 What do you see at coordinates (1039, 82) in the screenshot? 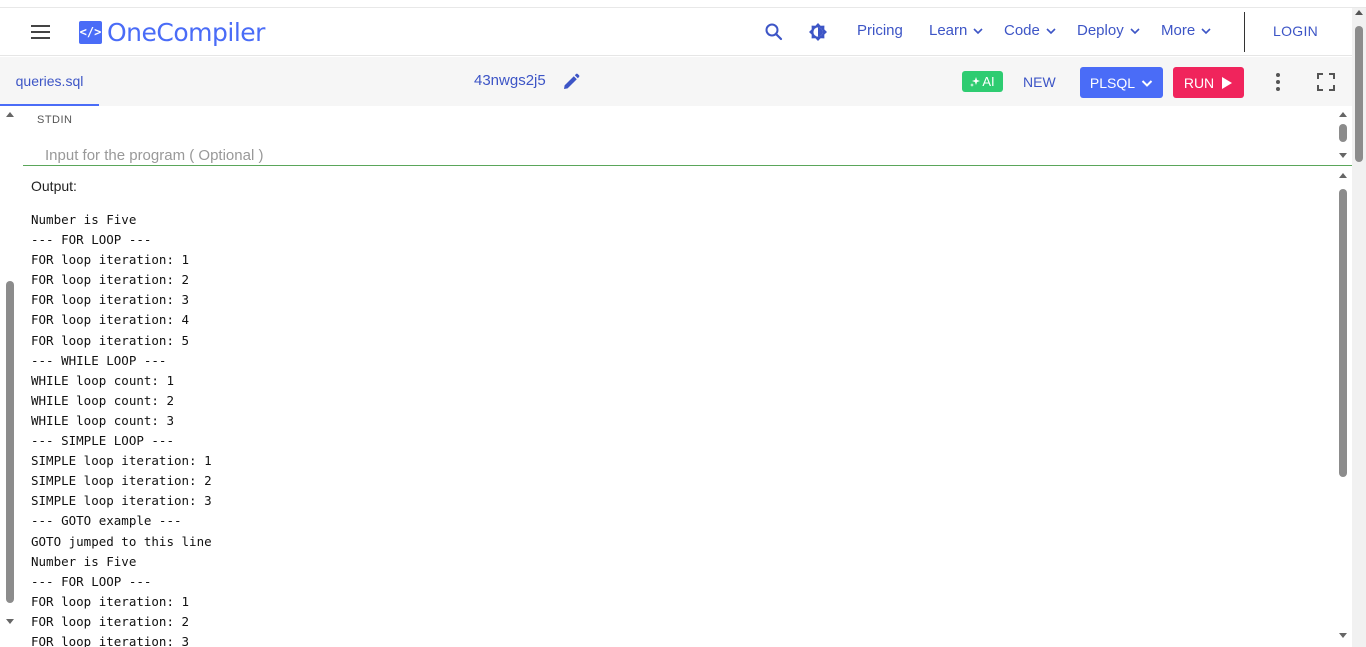
I see `new-button: NEW` at bounding box center [1039, 82].